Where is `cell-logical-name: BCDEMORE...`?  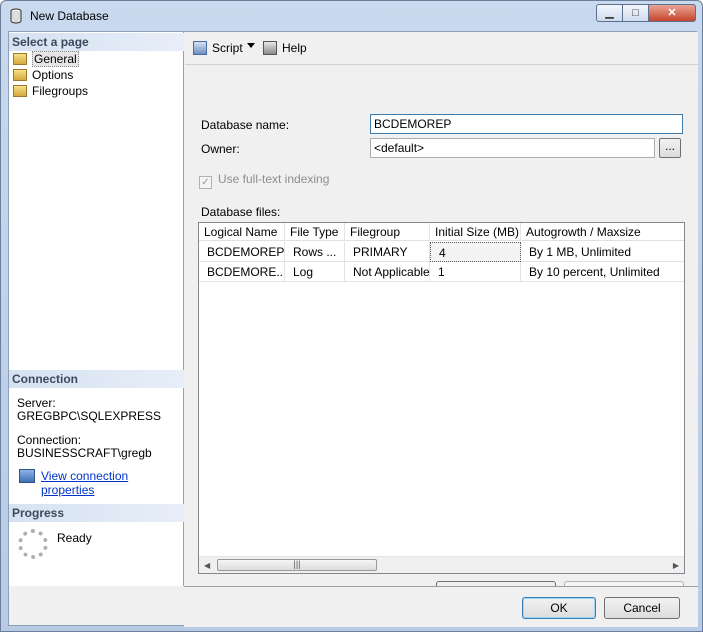 cell-logical-name: BCDEMORE... is located at coordinates (242, 272).